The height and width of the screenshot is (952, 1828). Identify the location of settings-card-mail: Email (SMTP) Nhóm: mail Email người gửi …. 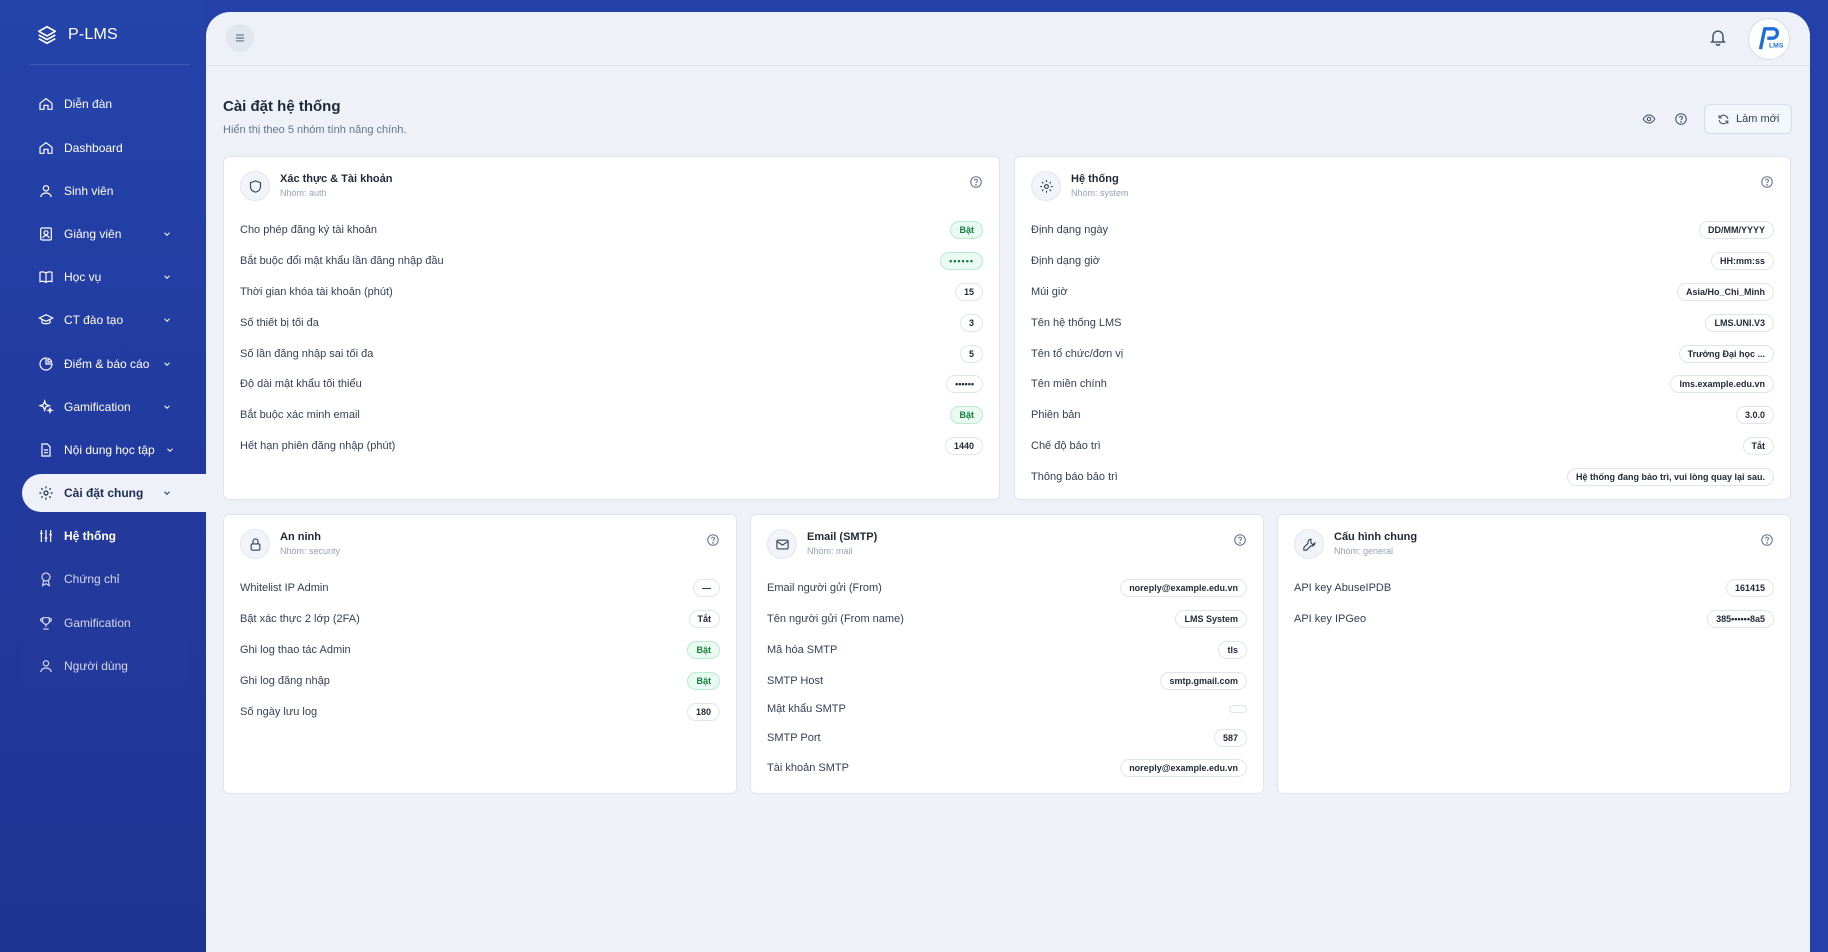
(1007, 654).